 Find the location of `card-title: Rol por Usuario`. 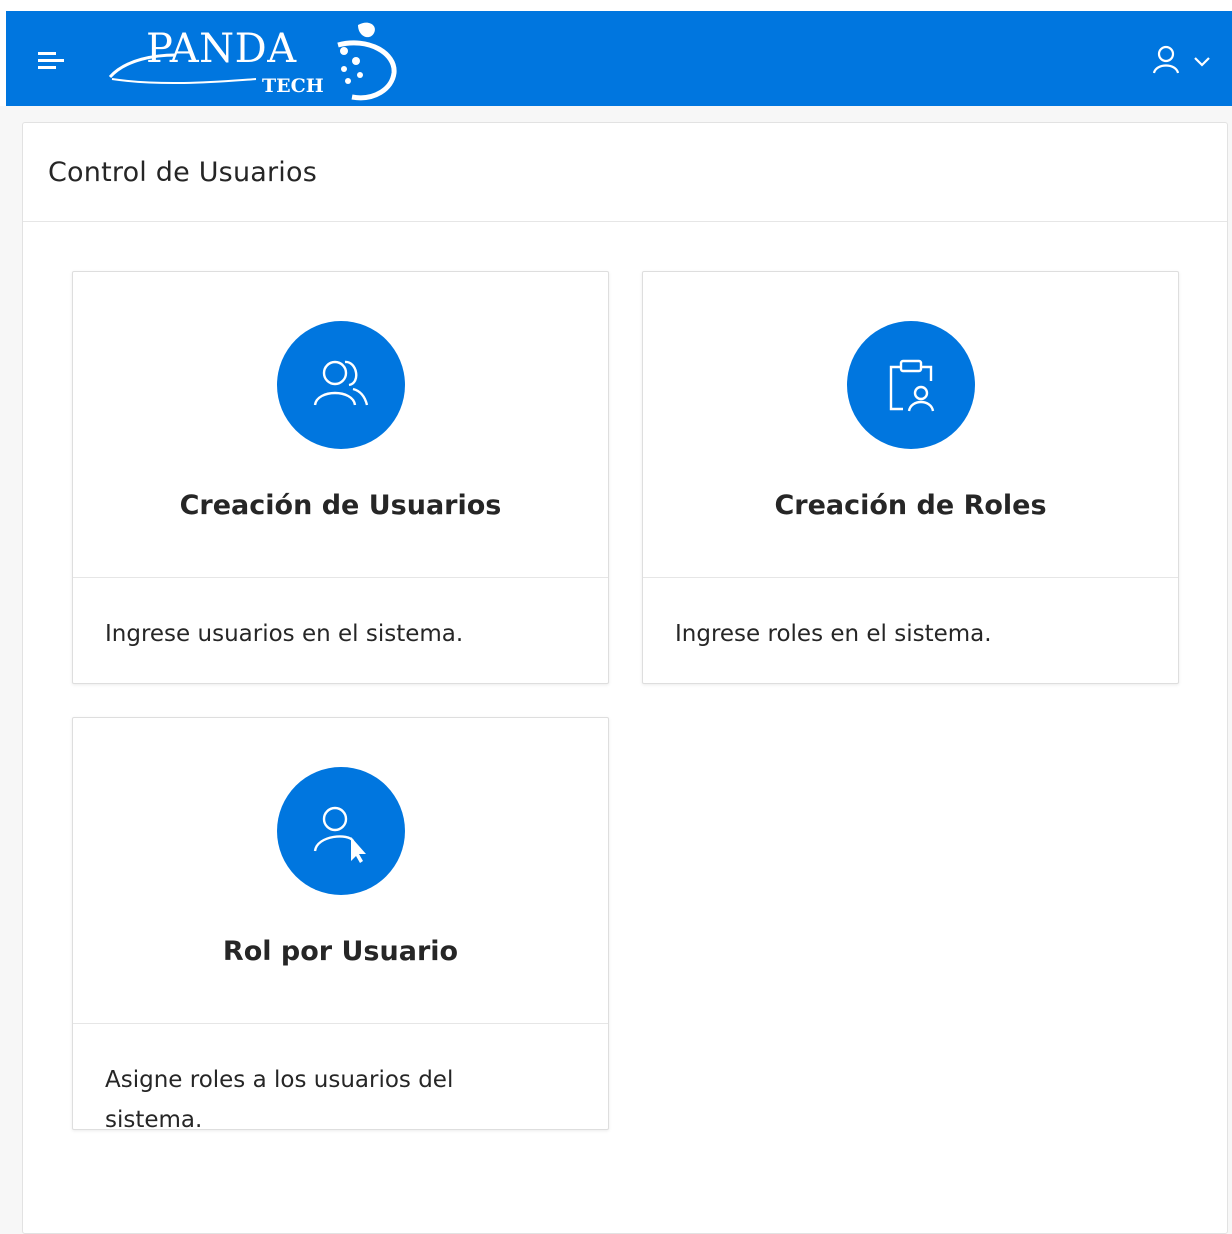

card-title: Rol por Usuario is located at coordinates (340, 951).